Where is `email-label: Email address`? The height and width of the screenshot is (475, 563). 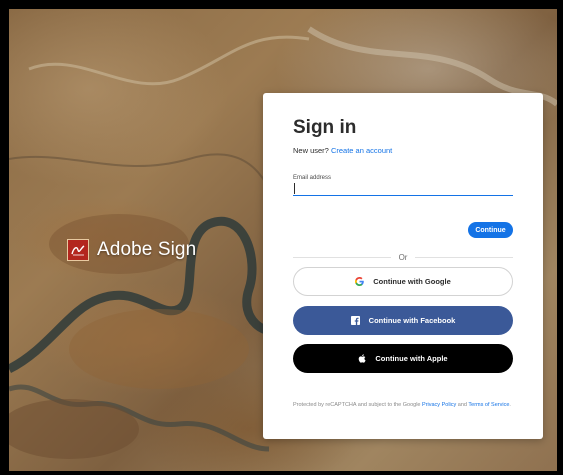
email-label: Email address is located at coordinates (312, 178).